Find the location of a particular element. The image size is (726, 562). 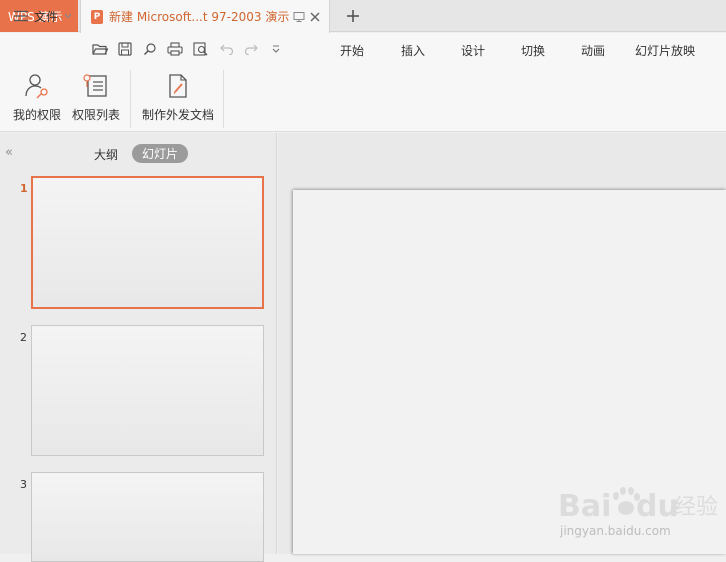

svg-text: Bai is located at coordinates (584, 506).